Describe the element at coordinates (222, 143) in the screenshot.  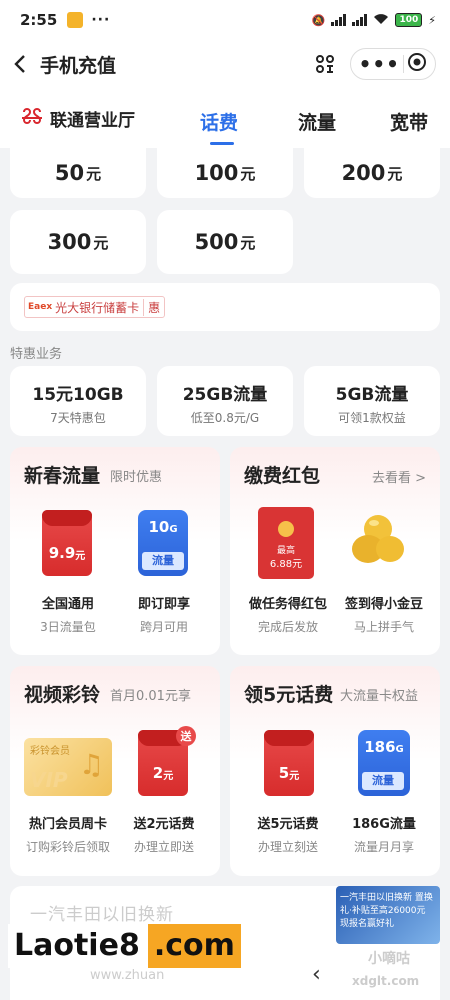
I see `active-tab-indicator` at that location.